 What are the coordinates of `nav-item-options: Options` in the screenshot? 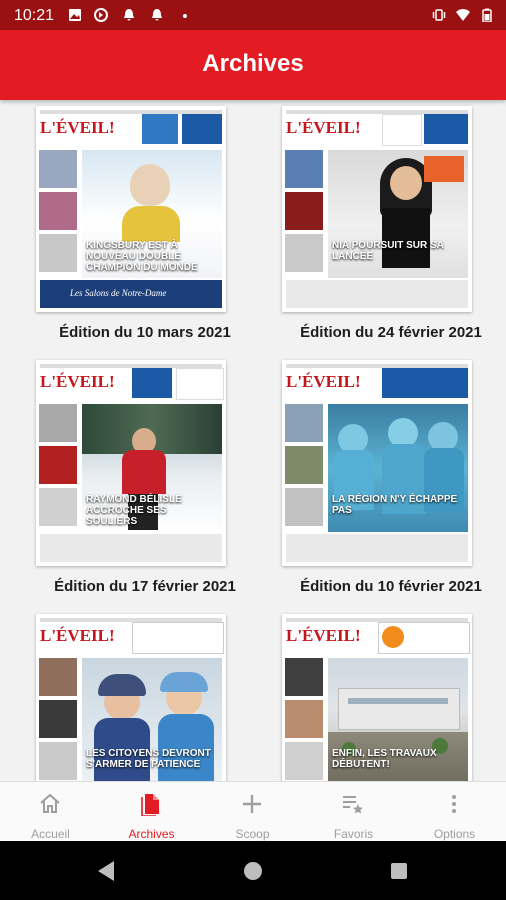 It's located at (454, 812).